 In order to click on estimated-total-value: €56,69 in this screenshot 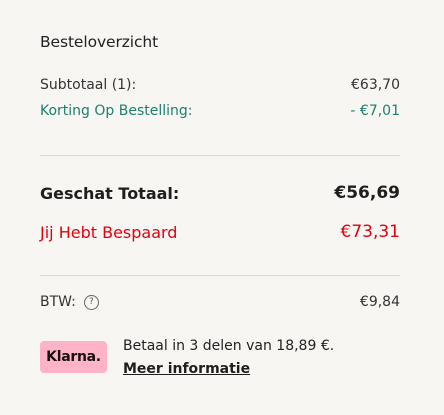, I will do `click(367, 193)`.